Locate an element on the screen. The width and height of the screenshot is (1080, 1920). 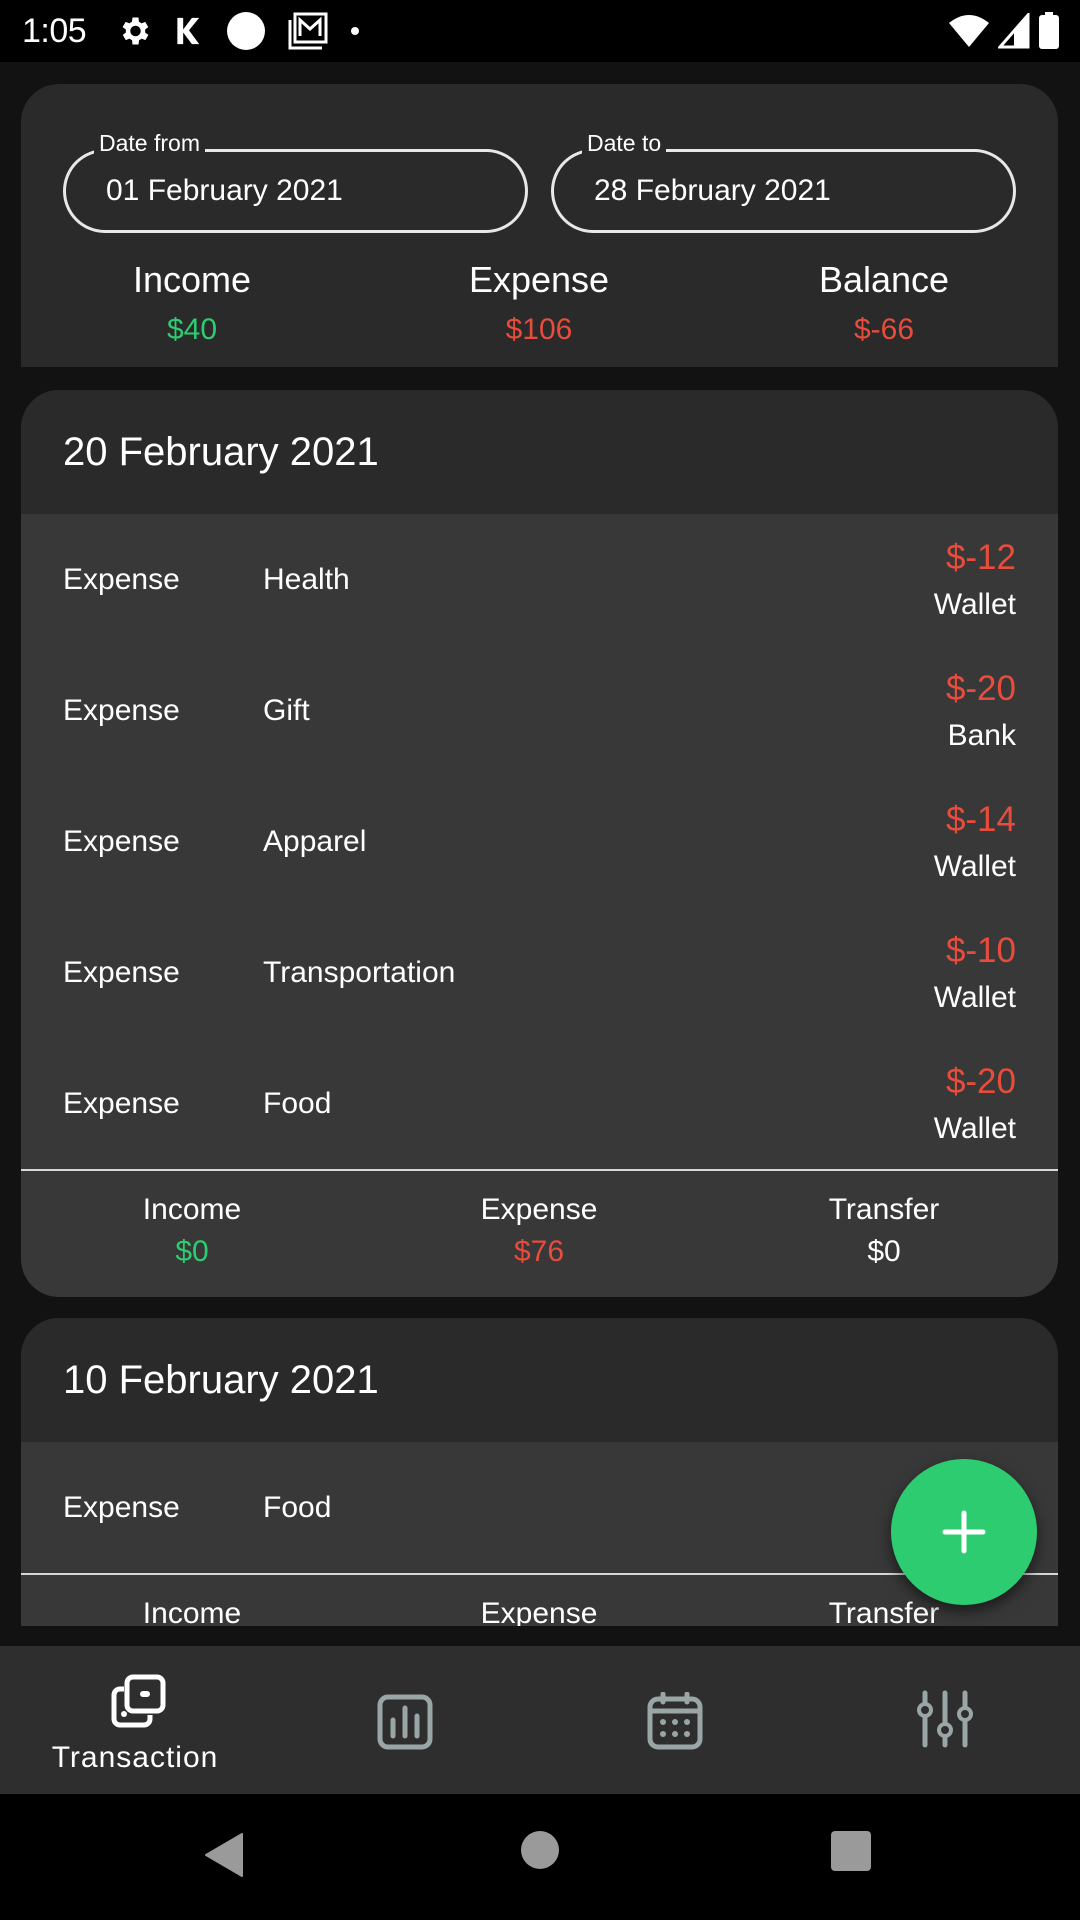
day-group-totals: Income Expense Transfer is located at coordinates (539, 1600).